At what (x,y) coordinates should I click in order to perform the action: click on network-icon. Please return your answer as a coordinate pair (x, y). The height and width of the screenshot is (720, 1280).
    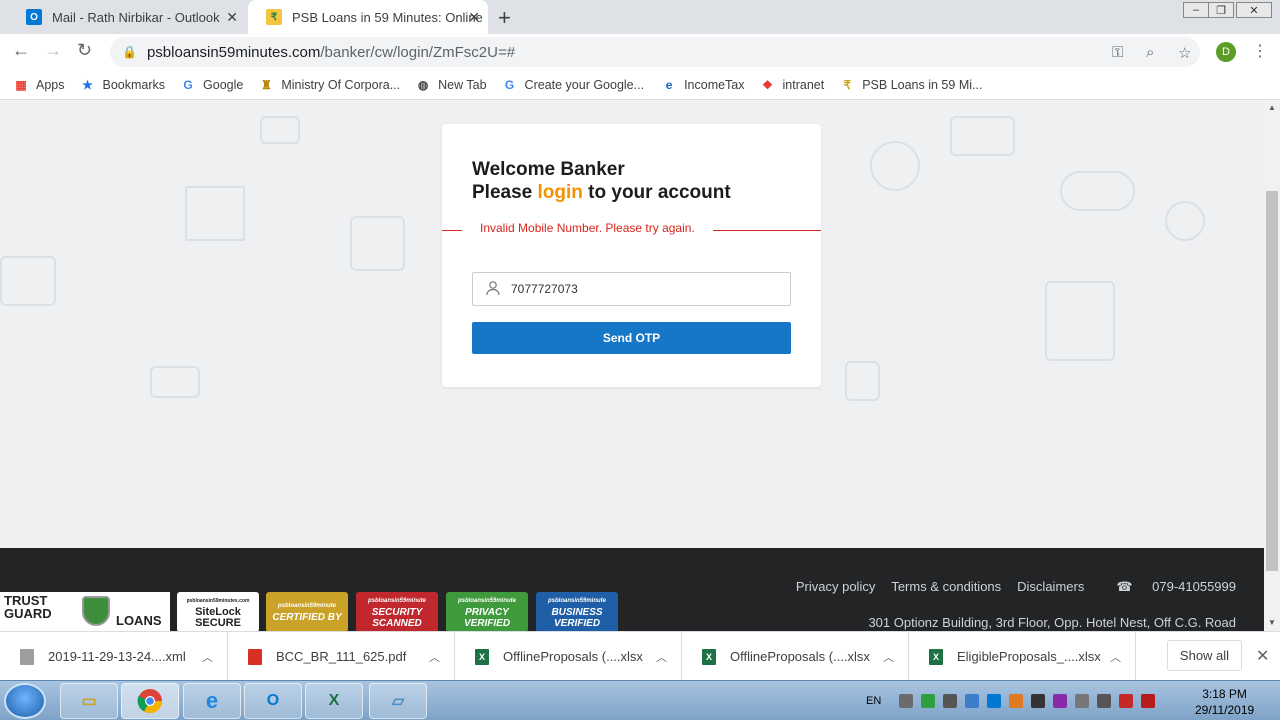
    Looking at the image, I should click on (1148, 701).